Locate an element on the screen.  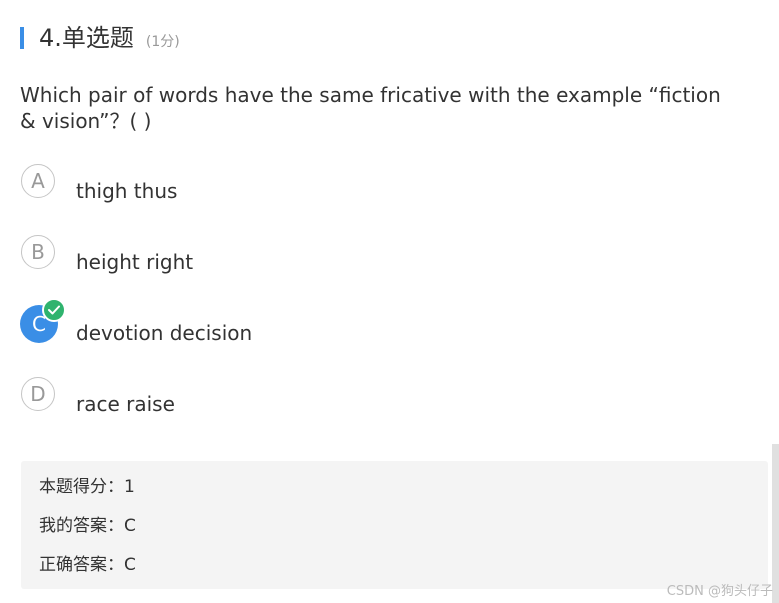
option-b-letter: B is located at coordinates (38, 252).